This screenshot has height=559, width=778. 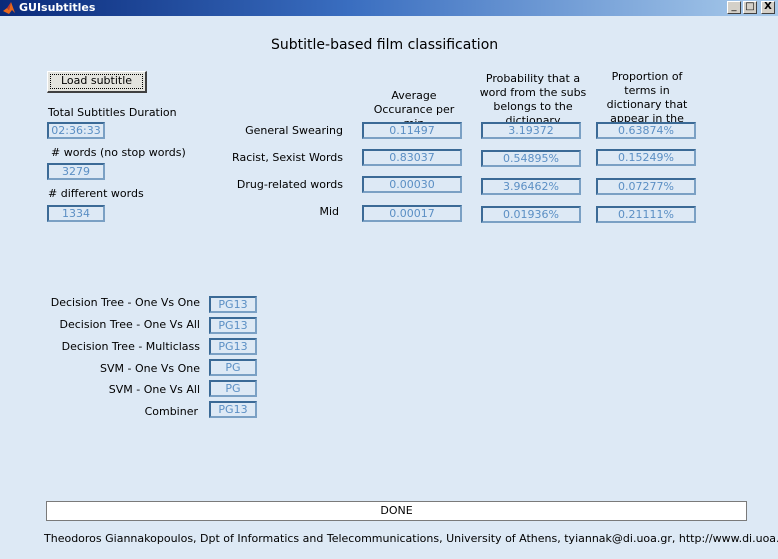 What do you see at coordinates (76, 130) in the screenshot?
I see `duration-field: 02:36:33` at bounding box center [76, 130].